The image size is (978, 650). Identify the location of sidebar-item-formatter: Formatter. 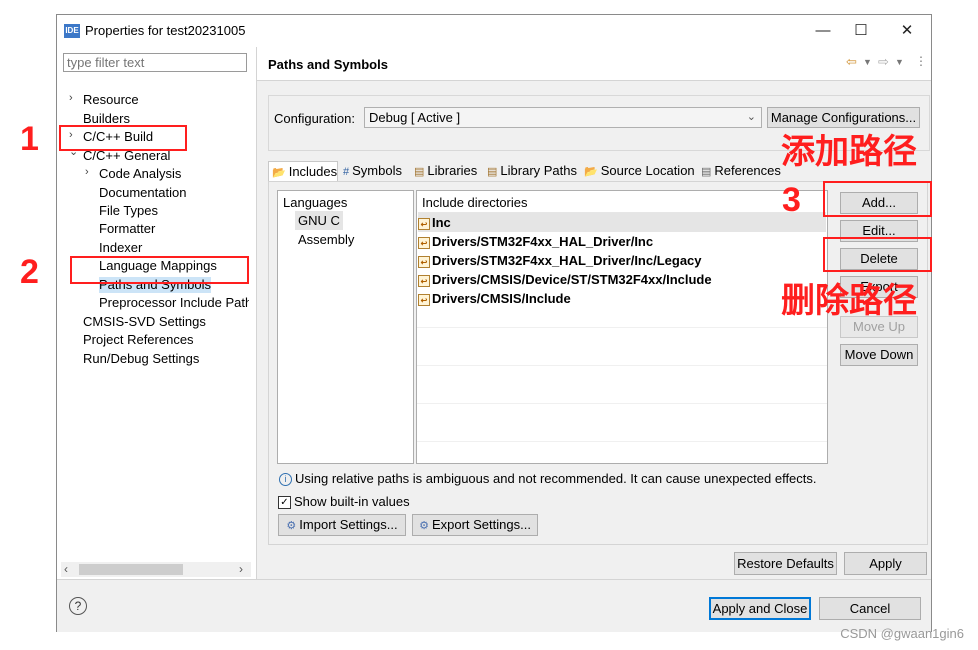
(127, 229).